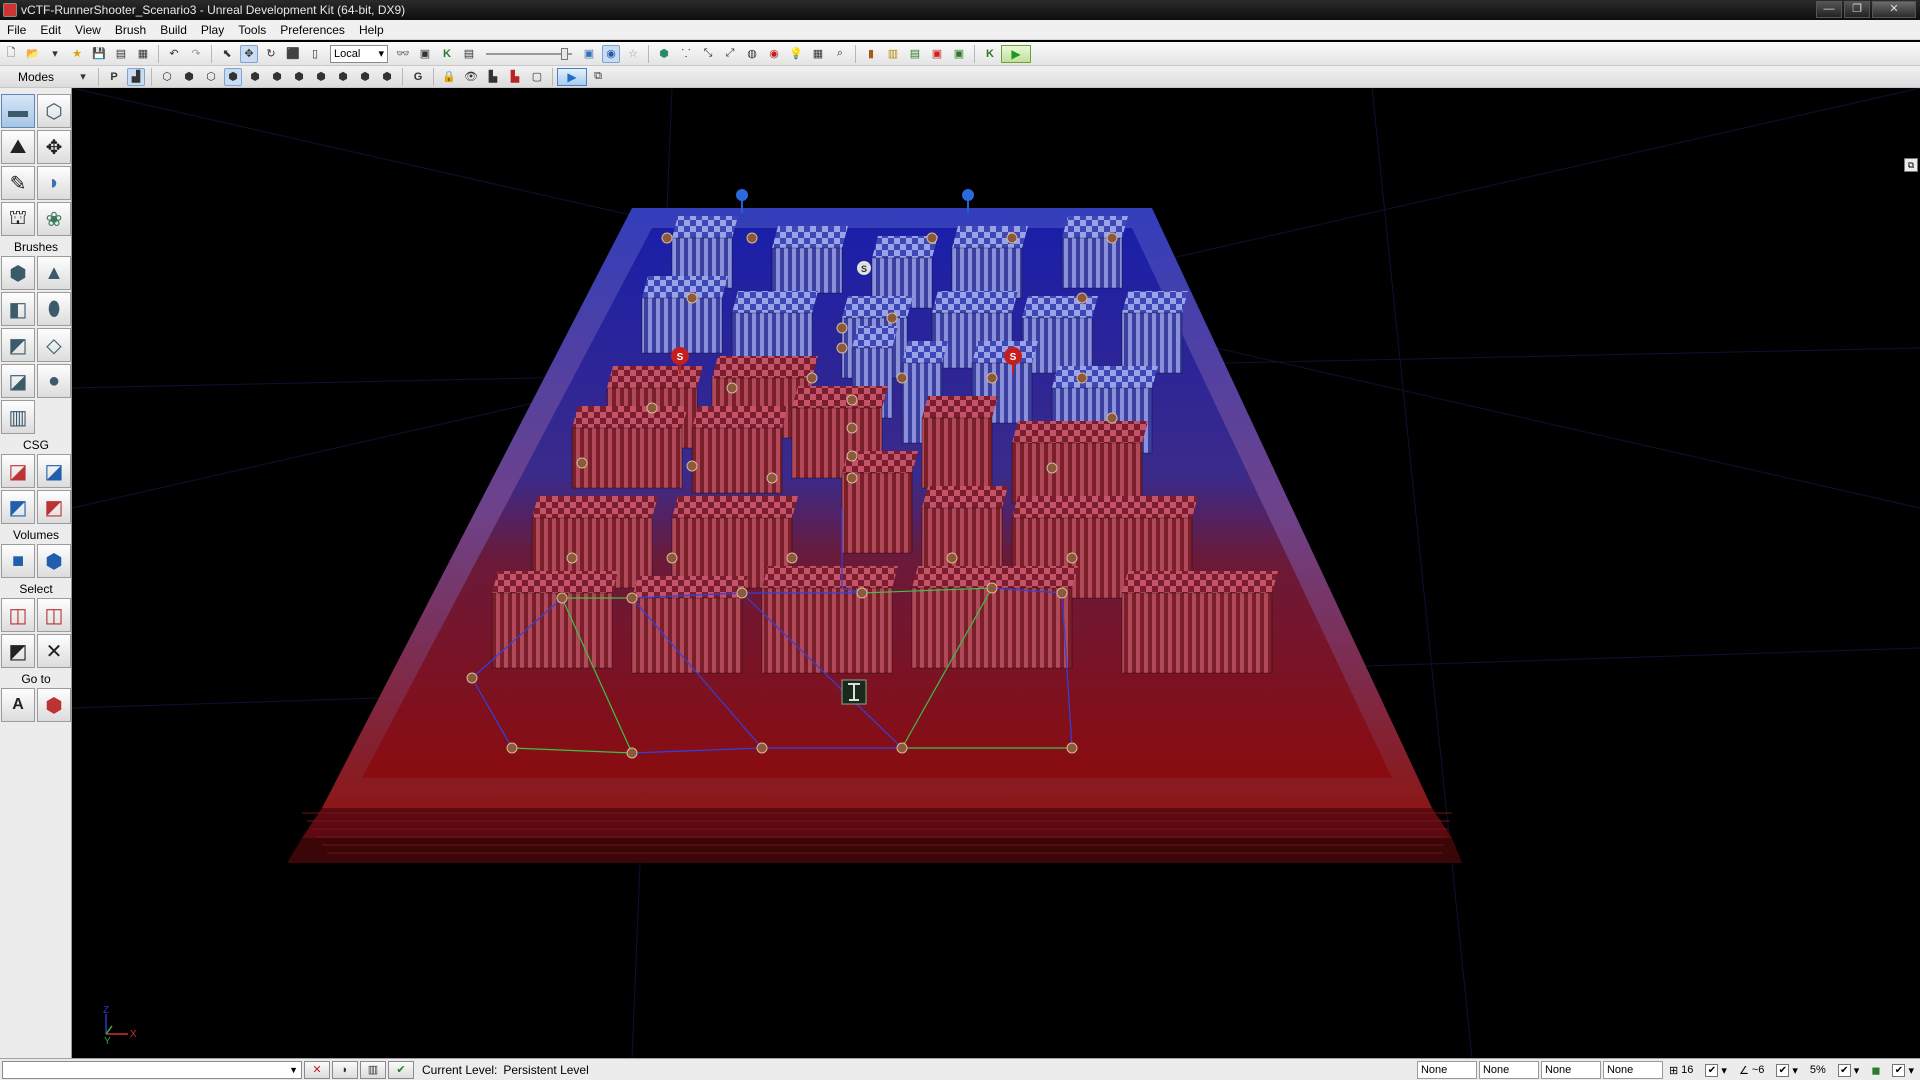  I want to click on csg-intersect-button: ◩, so click(18, 507).